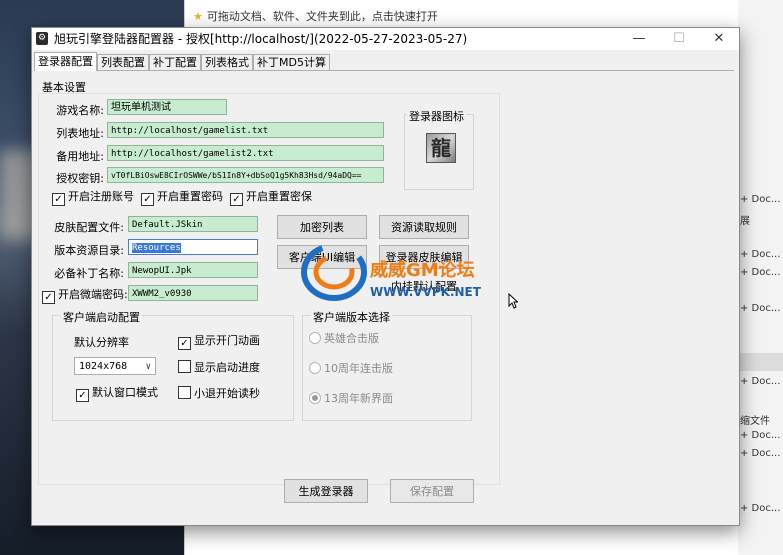 This screenshot has height=555, width=783. Describe the element at coordinates (80, 110) in the screenshot. I see `game-name-label: 游戏名称:` at that location.